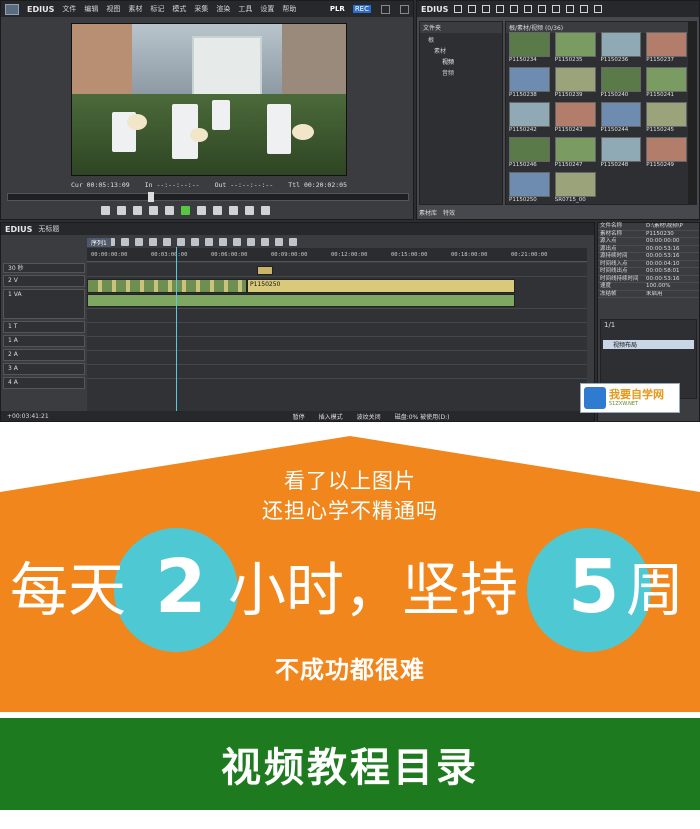 This screenshot has width=700, height=829. What do you see at coordinates (125, 242) in the screenshot?
I see `save-icon` at bounding box center [125, 242].